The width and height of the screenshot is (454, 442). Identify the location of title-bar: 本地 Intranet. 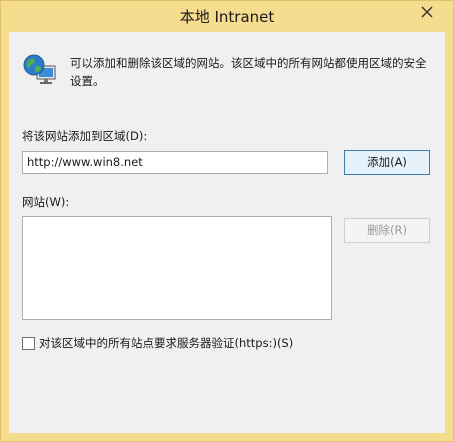
(227, 16).